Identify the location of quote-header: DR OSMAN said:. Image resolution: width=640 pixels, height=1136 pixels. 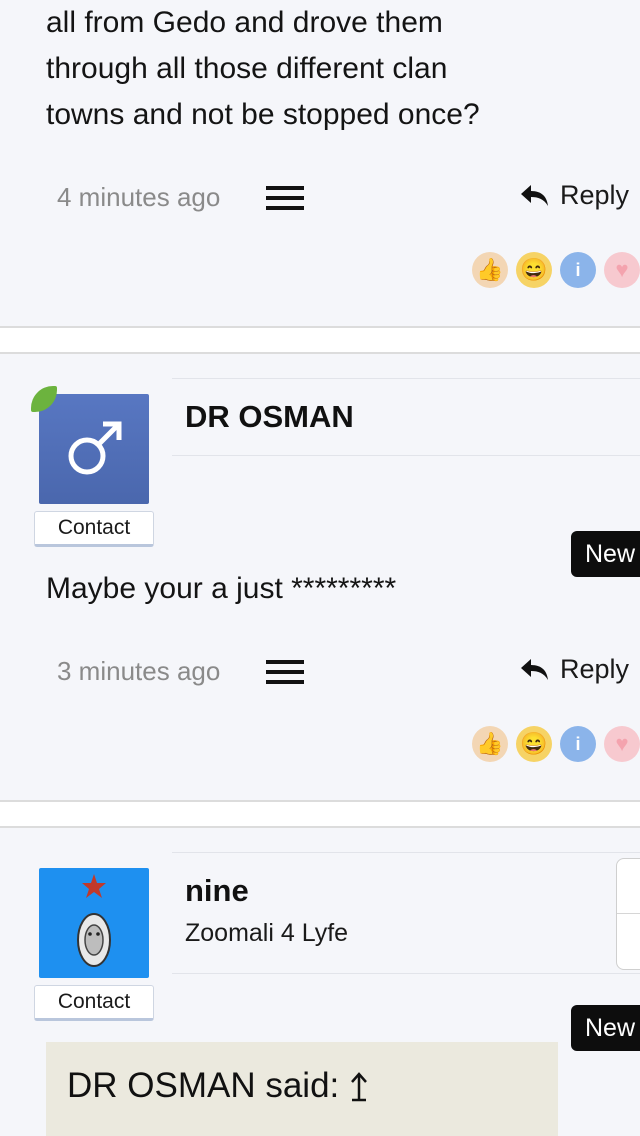
(219, 1086).